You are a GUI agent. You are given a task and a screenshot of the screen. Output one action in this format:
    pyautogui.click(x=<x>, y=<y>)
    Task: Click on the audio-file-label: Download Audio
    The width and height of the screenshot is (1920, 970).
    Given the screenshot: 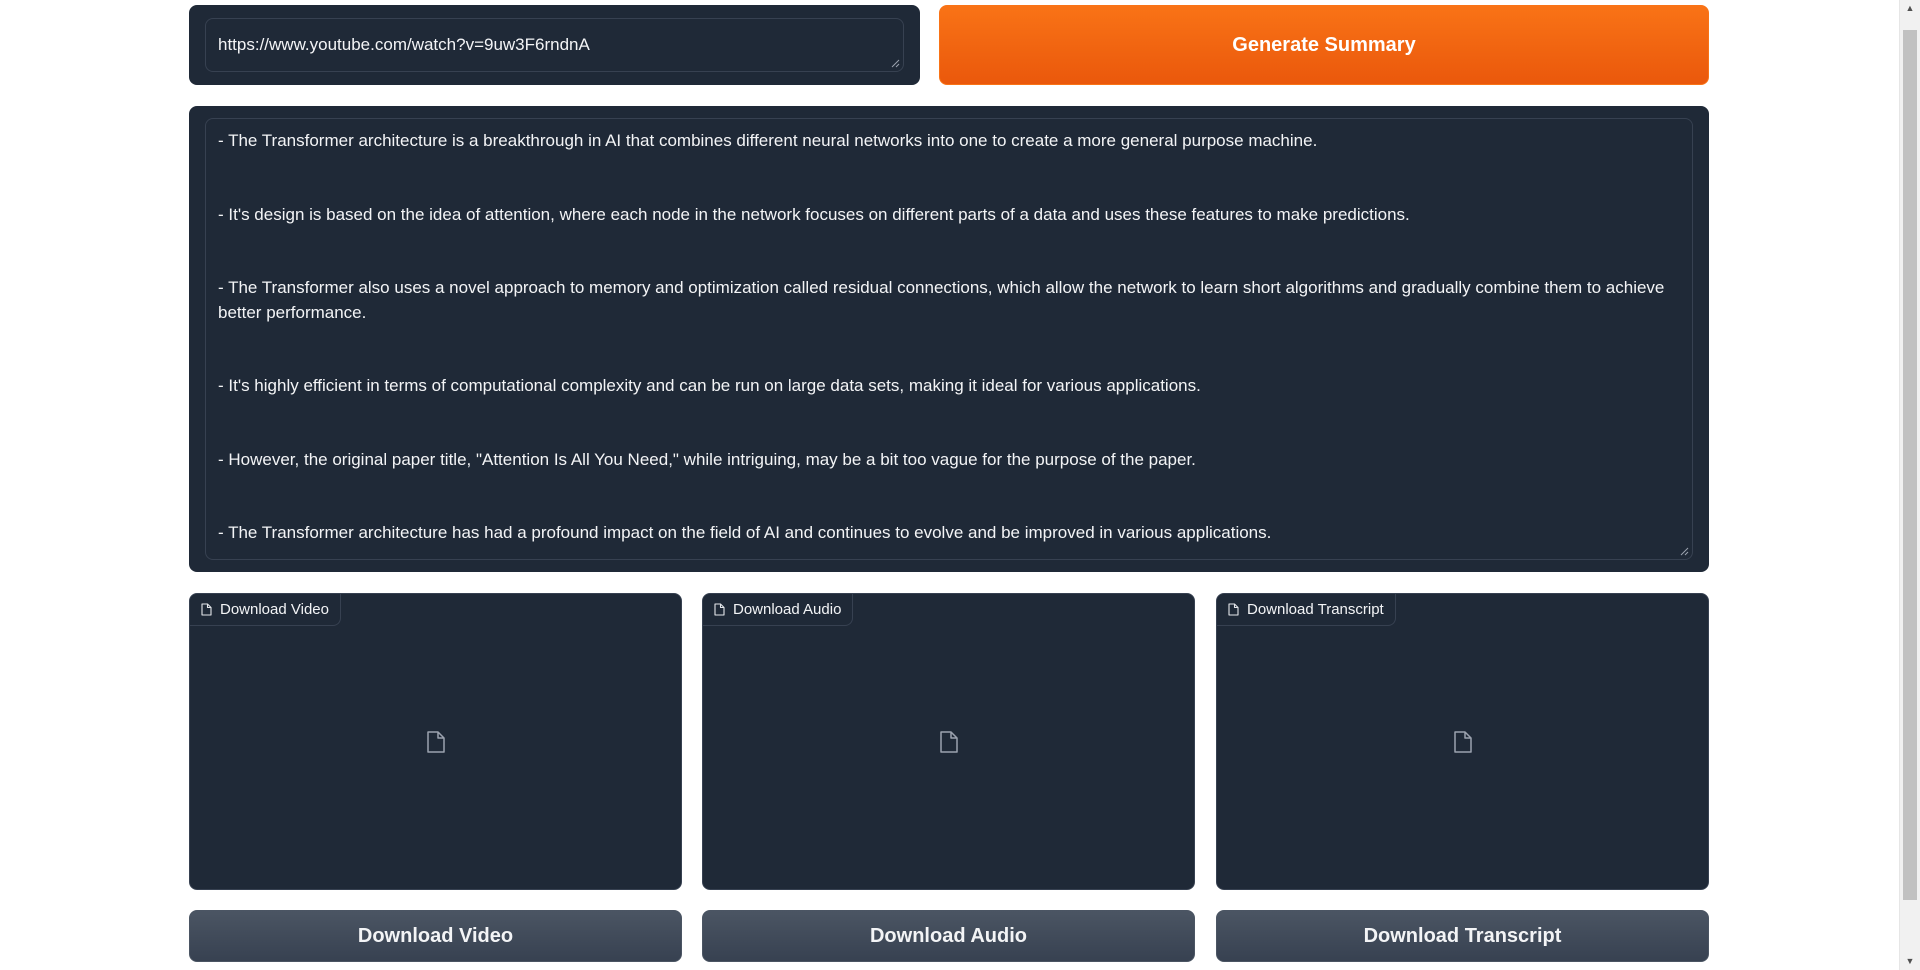 What is the action you would take?
    pyautogui.click(x=778, y=610)
    